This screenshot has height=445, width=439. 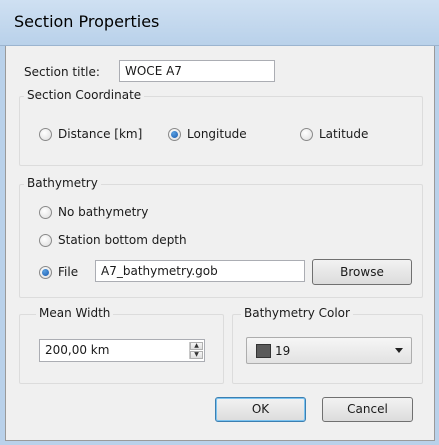 I want to click on window-frame-right, so click(x=437, y=245).